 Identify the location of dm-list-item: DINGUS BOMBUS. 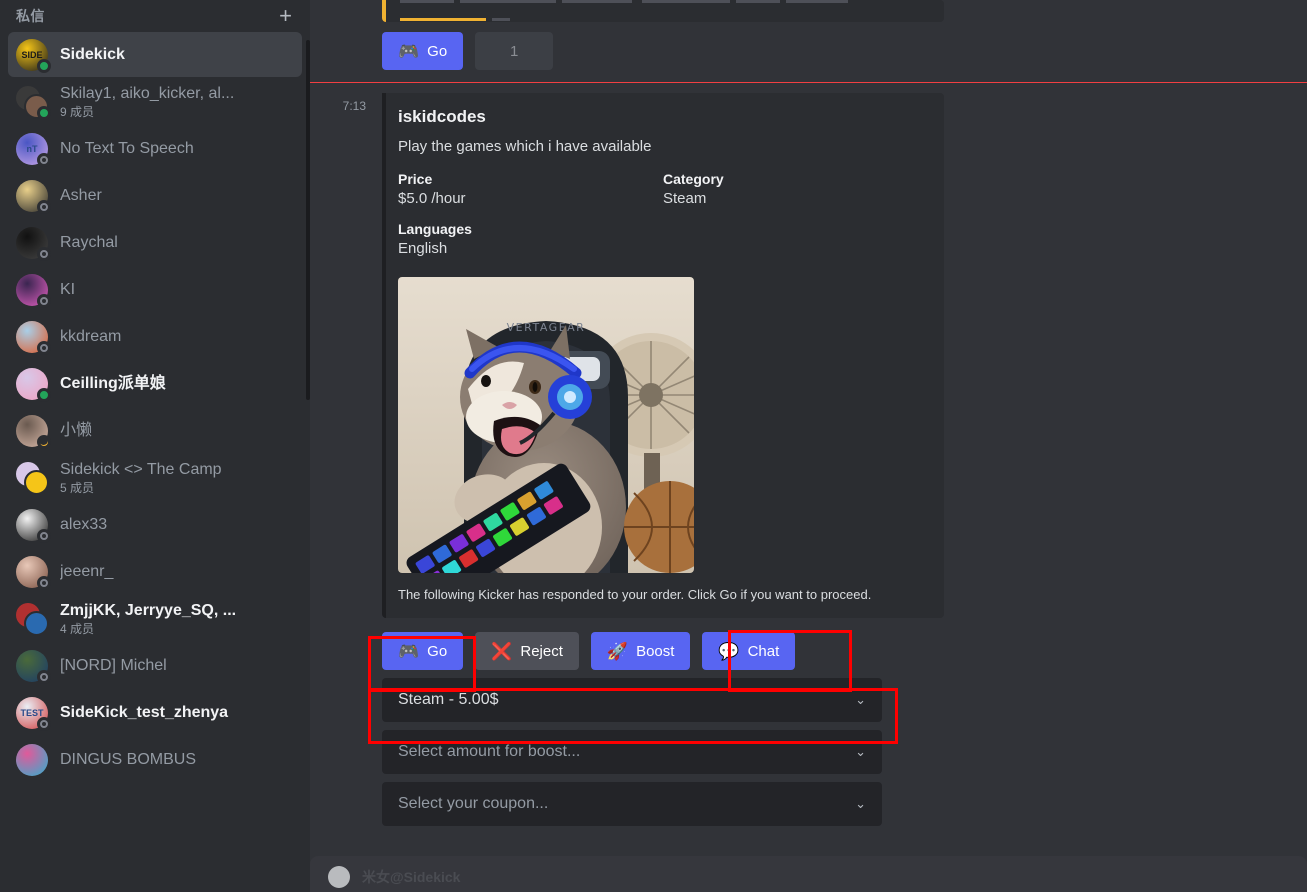
(155, 759).